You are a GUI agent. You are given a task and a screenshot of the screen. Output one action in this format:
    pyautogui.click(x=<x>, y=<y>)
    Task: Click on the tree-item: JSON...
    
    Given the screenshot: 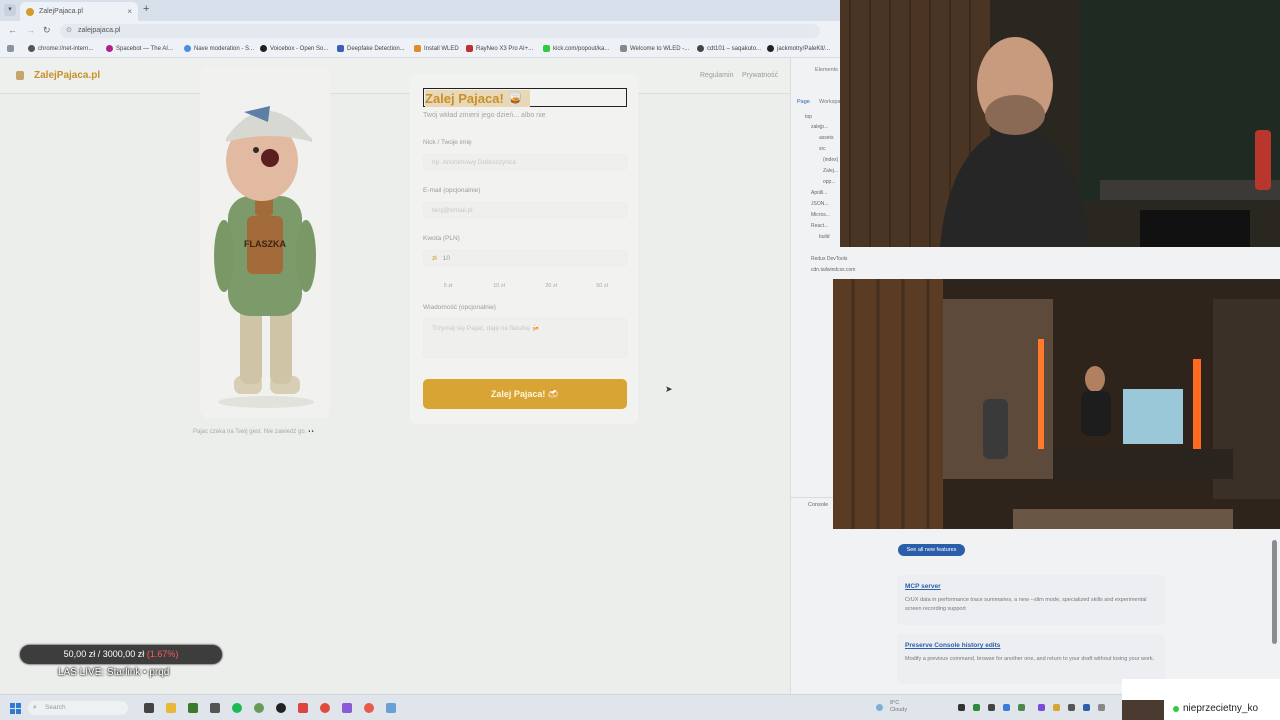 What is the action you would take?
    pyautogui.click(x=820, y=204)
    